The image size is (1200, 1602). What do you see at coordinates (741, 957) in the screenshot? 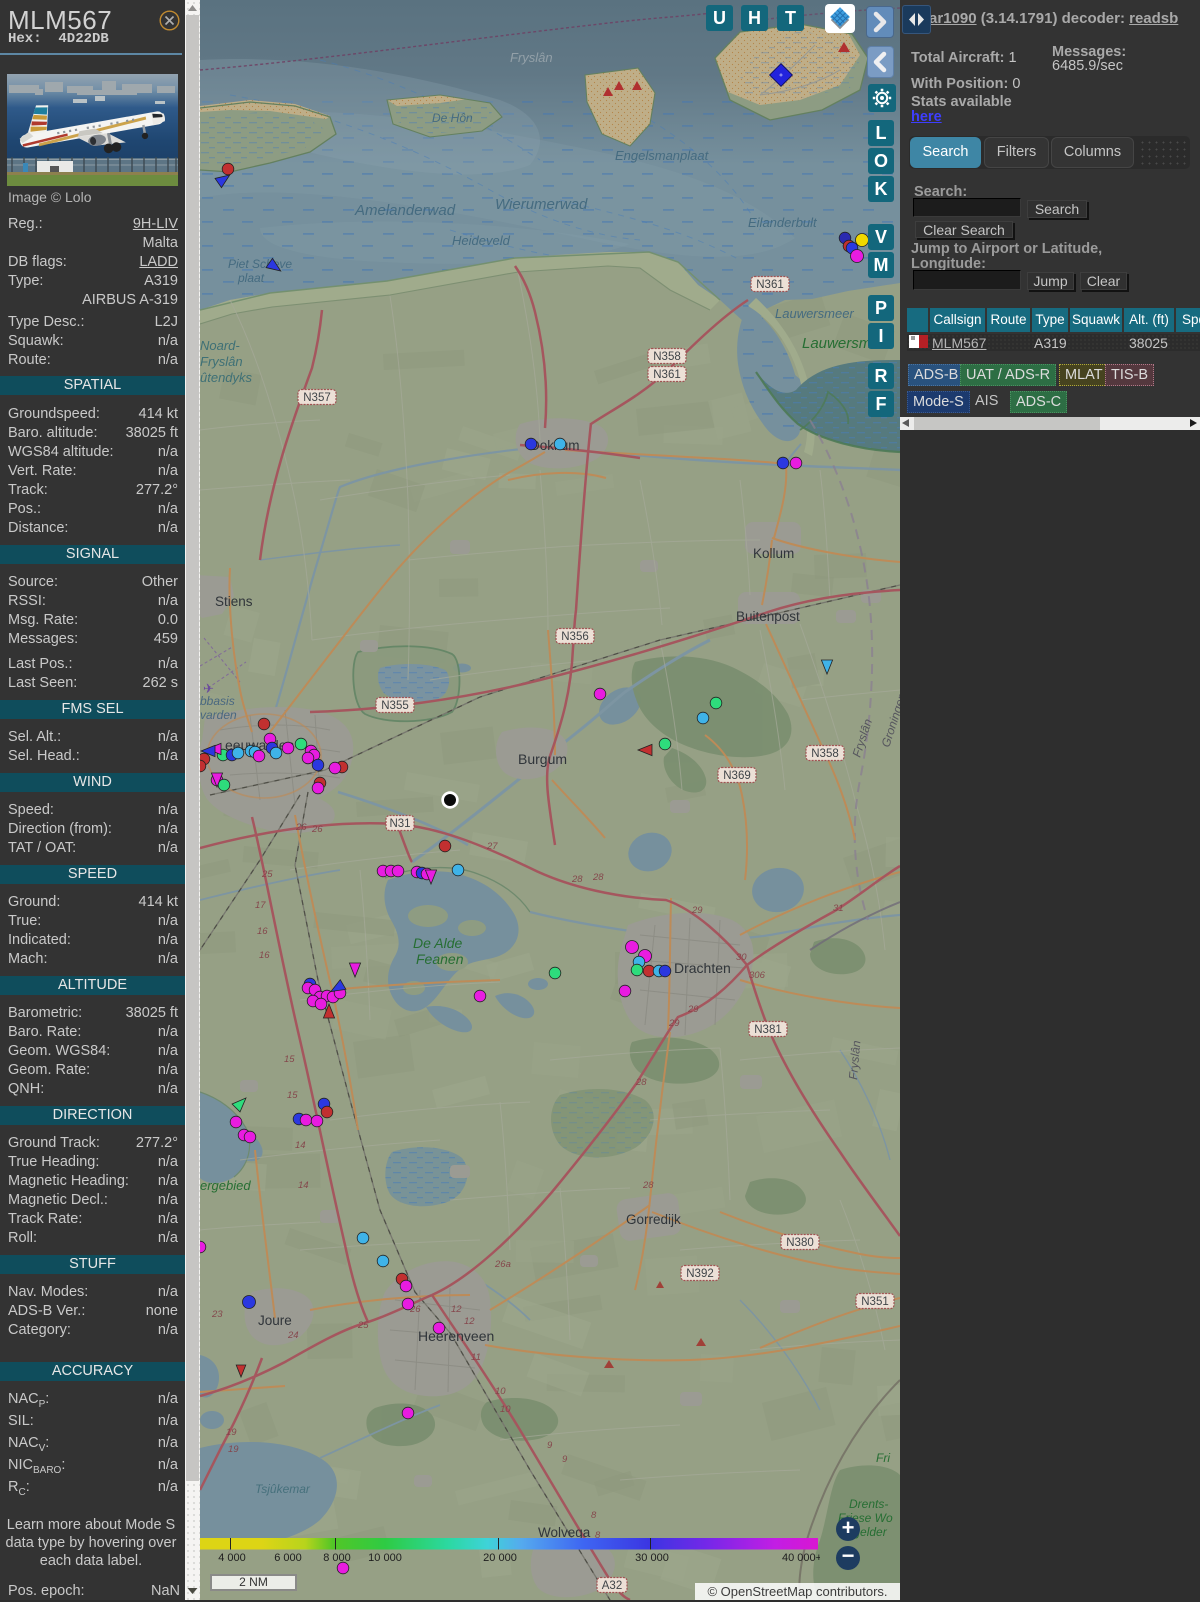
I see `svg-text: 30` at bounding box center [741, 957].